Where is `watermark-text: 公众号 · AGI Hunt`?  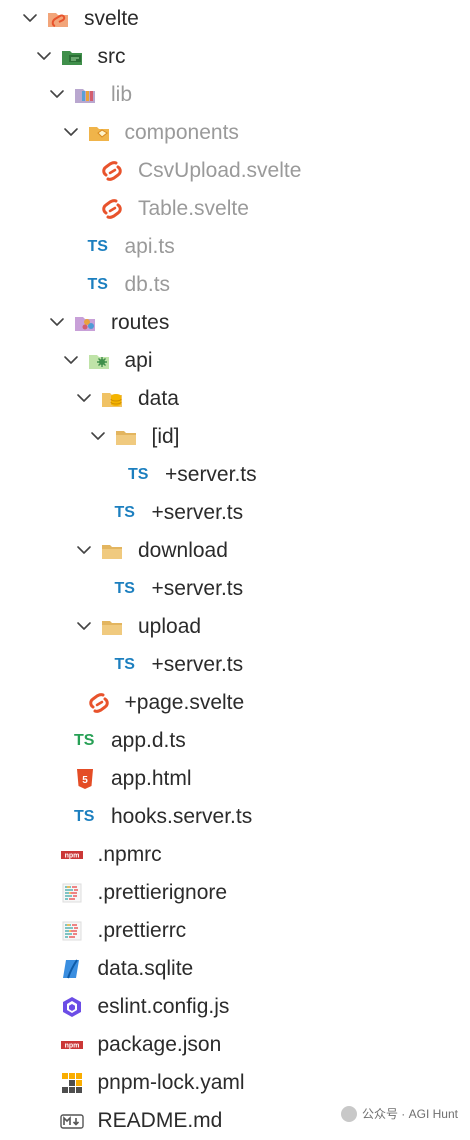 watermark-text: 公众号 · AGI Hunt is located at coordinates (409, 1114).